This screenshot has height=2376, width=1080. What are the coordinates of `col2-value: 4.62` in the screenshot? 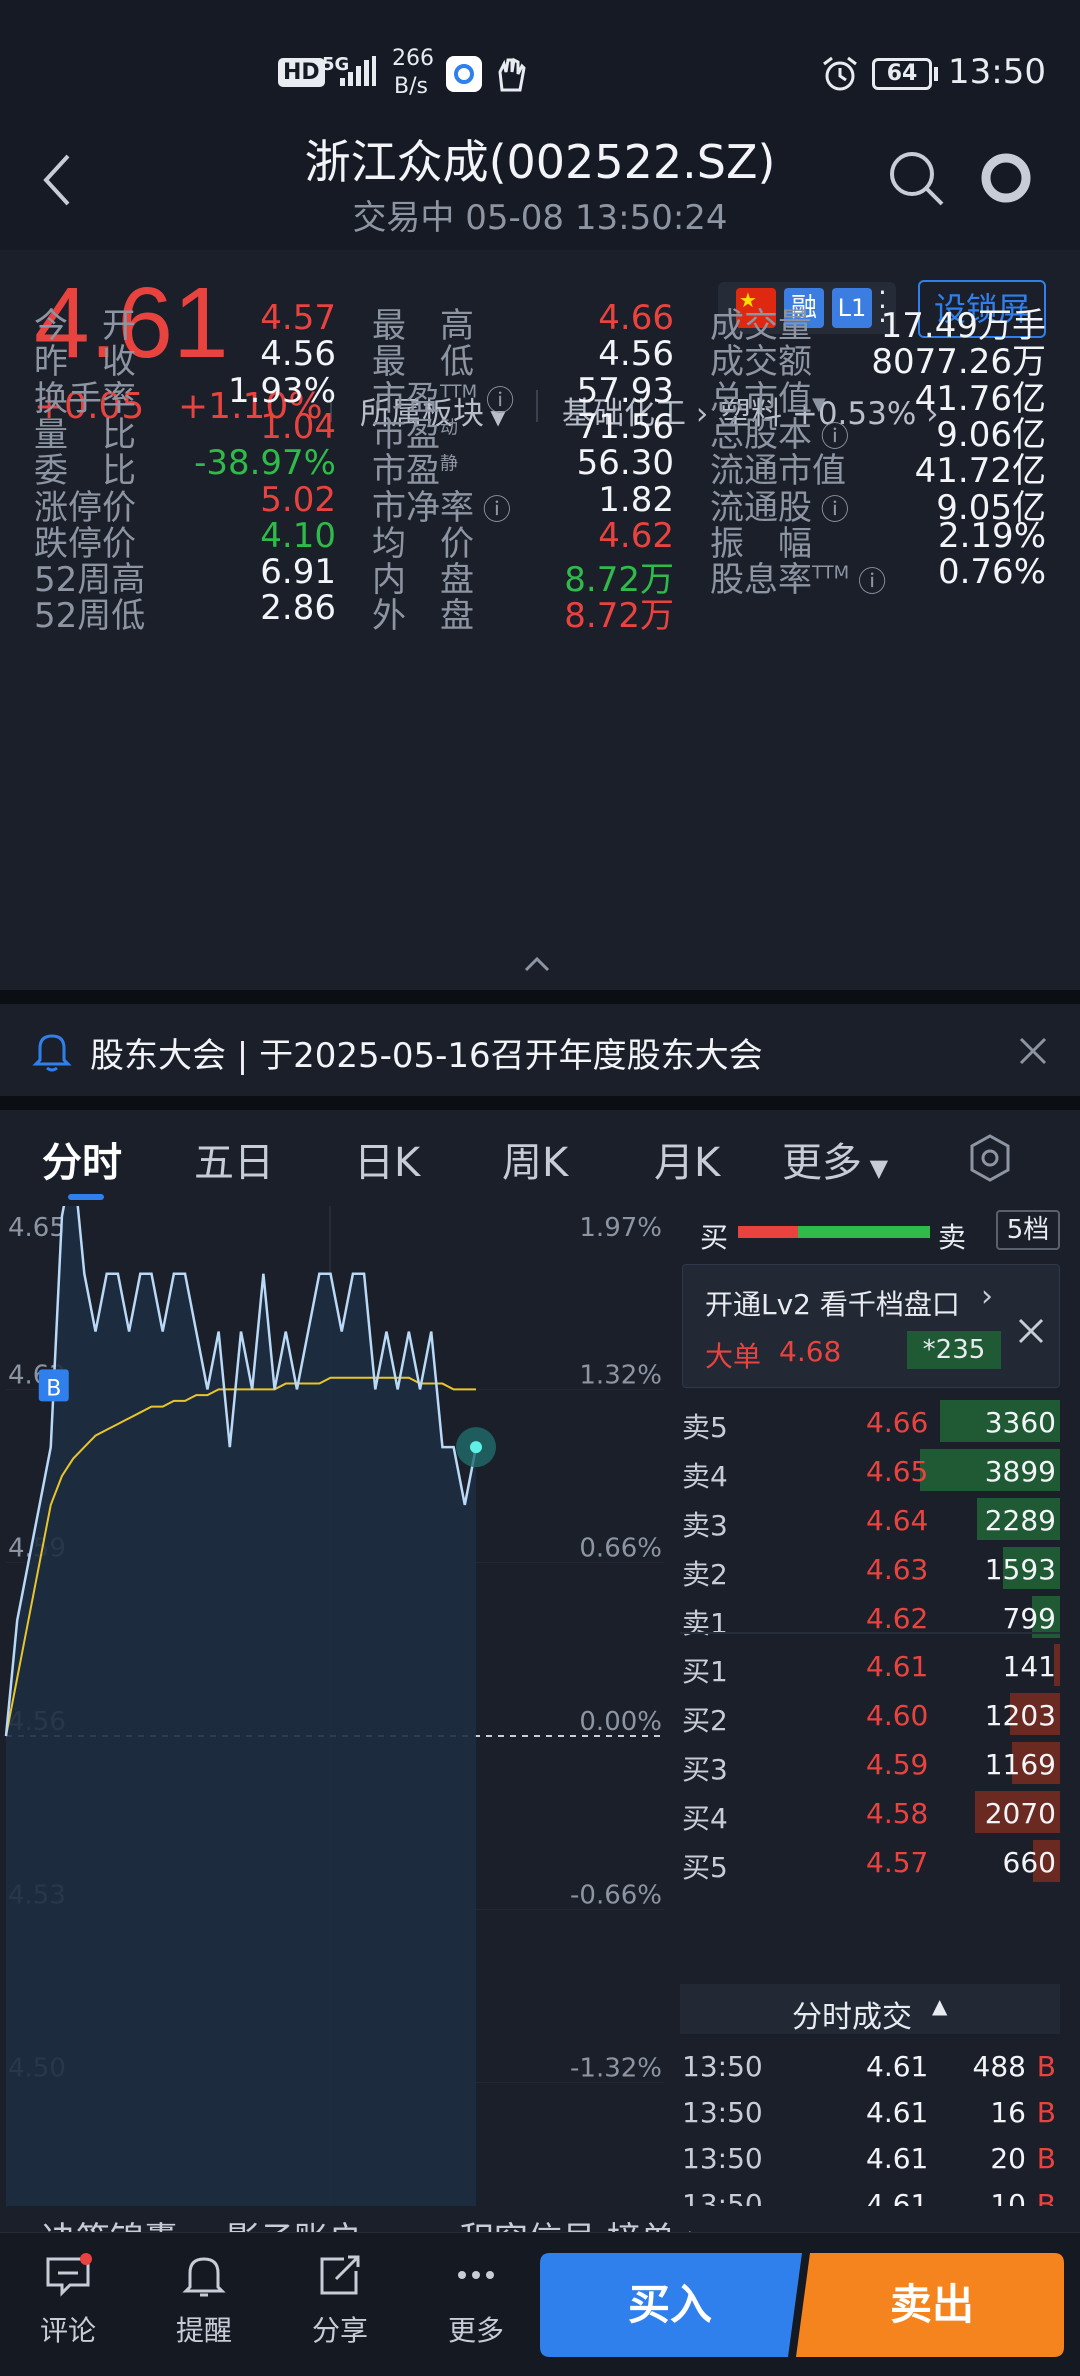 It's located at (636, 535).